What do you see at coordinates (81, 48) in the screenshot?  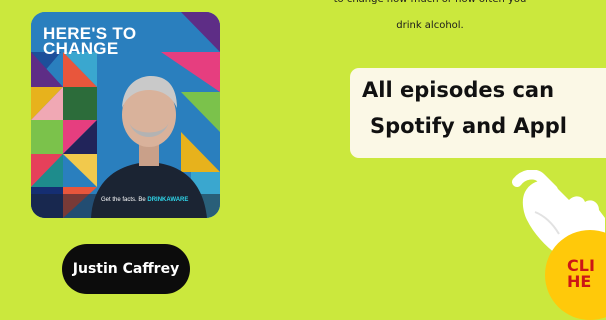 I see `cover-title-line2: CHANGE` at bounding box center [81, 48].